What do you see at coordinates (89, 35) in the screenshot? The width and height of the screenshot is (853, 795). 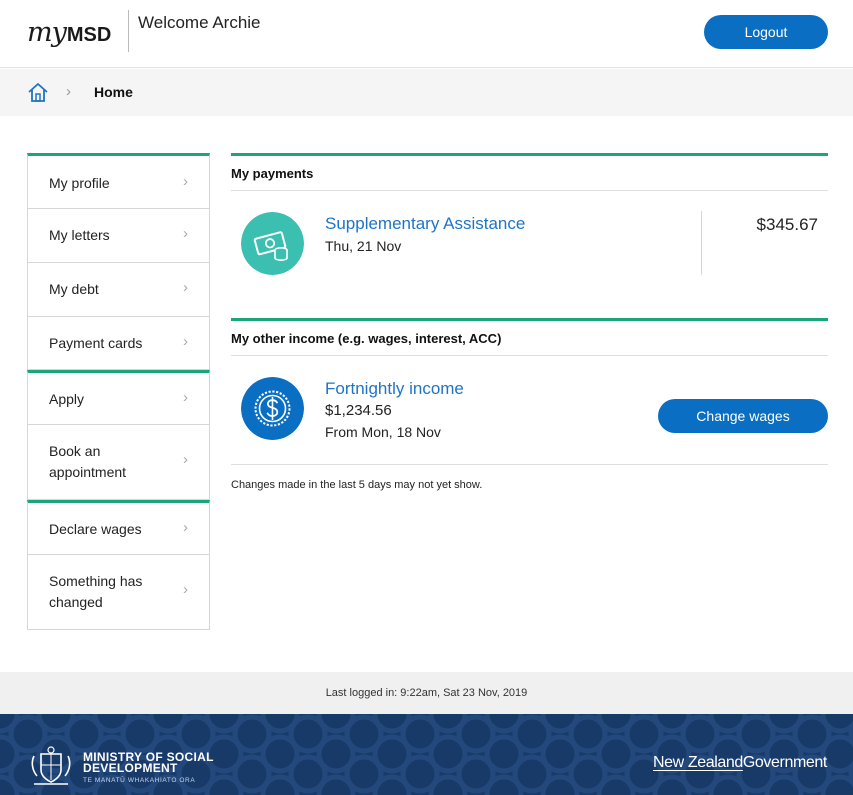 I see `logo-msd-text: MSD` at bounding box center [89, 35].